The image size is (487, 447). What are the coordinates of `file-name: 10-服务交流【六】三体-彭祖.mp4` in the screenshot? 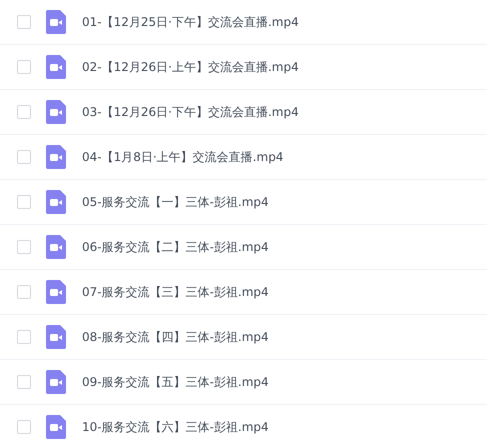 It's located at (175, 427).